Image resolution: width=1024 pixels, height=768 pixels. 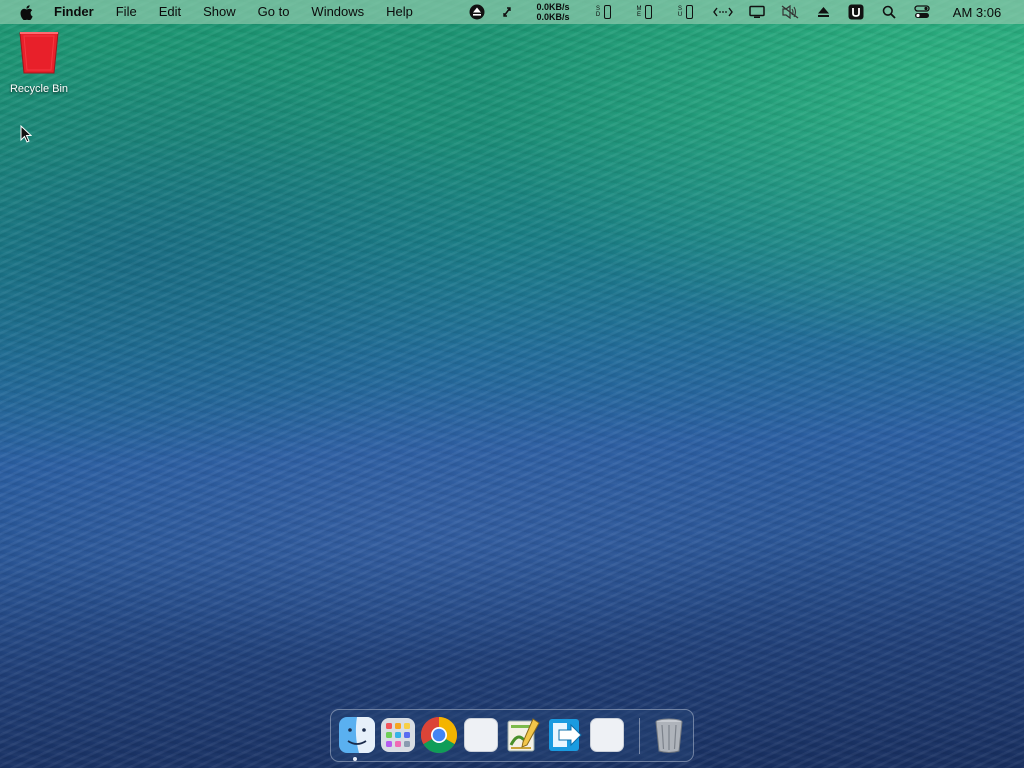 What do you see at coordinates (723, 12) in the screenshot?
I see `network-arrows-icon` at bounding box center [723, 12].